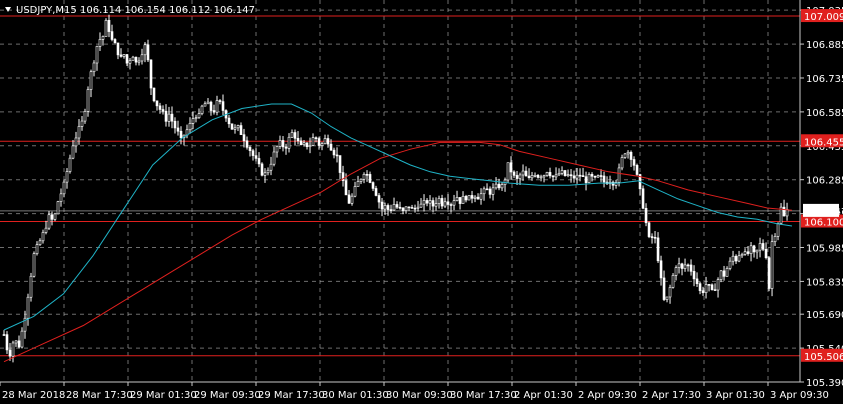  Describe the element at coordinates (167, 10) in the screenshot. I see `ohlc-values-label: 106.114 106.154 106.112 106.147` at that location.